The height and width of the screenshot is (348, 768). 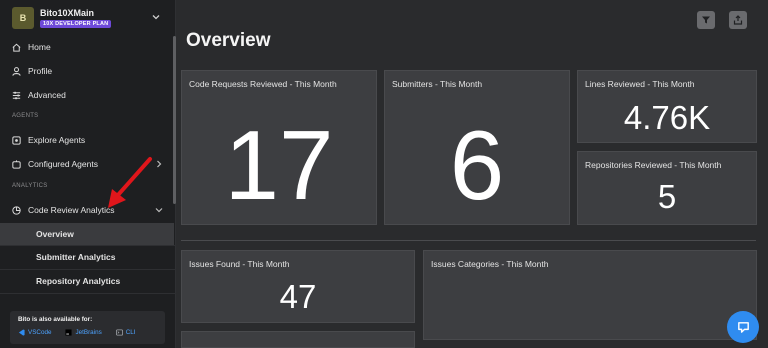 What do you see at coordinates (263, 84) in the screenshot?
I see `card-label: Code Requests Reviewed - This Month` at bounding box center [263, 84].